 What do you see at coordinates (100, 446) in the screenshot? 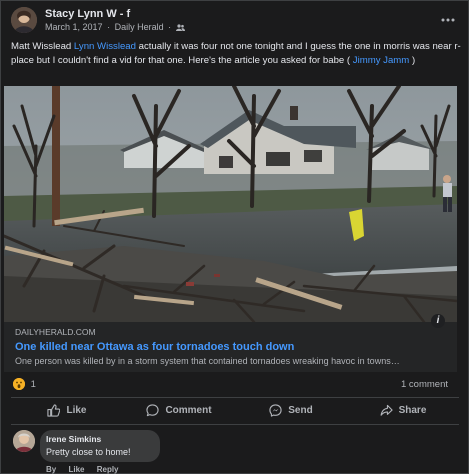
I see `comment-bubble: Irene Simkins Pretty close to home!` at bounding box center [100, 446].